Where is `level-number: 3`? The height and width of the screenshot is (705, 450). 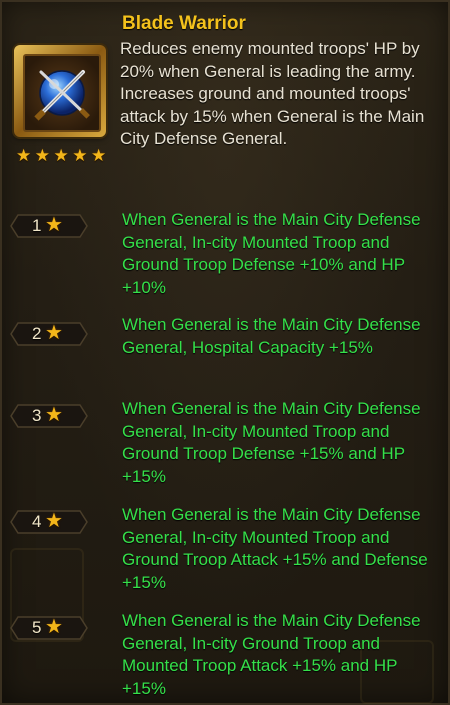 level-number: 3 is located at coordinates (37, 415).